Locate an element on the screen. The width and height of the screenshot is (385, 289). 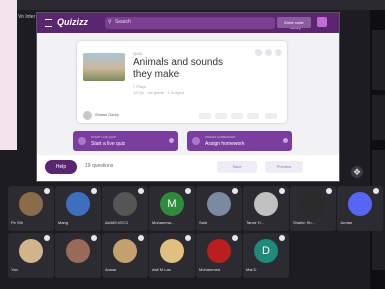
participant-name: Mang is located at coordinates (63, 222).